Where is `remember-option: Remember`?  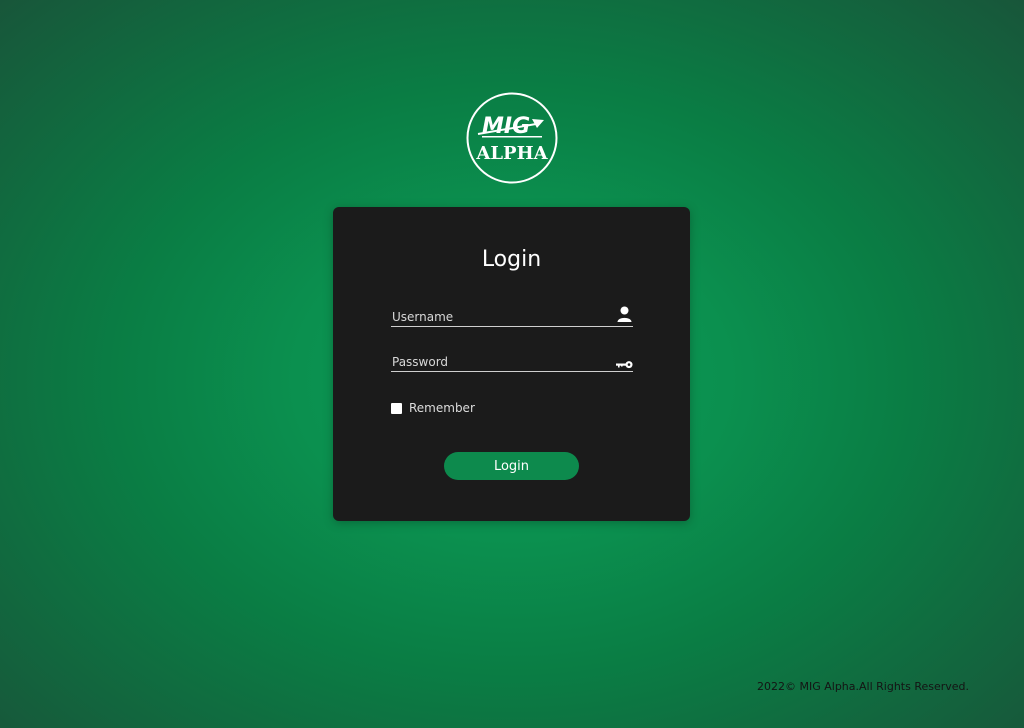
remember-option: Remember is located at coordinates (433, 408).